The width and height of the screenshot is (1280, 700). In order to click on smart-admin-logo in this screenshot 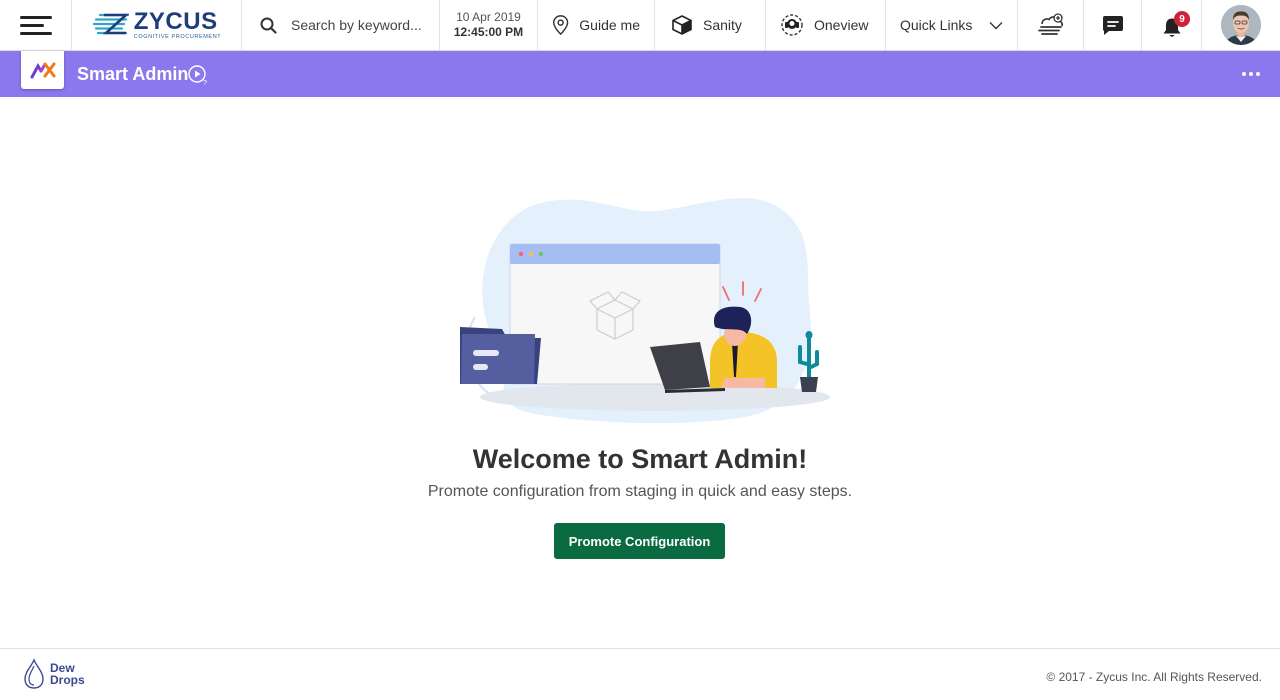, I will do `click(42, 70)`.